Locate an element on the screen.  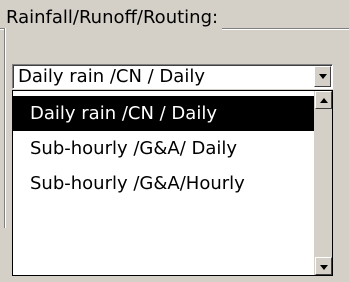
scroll-up-button is located at coordinates (323, 100).